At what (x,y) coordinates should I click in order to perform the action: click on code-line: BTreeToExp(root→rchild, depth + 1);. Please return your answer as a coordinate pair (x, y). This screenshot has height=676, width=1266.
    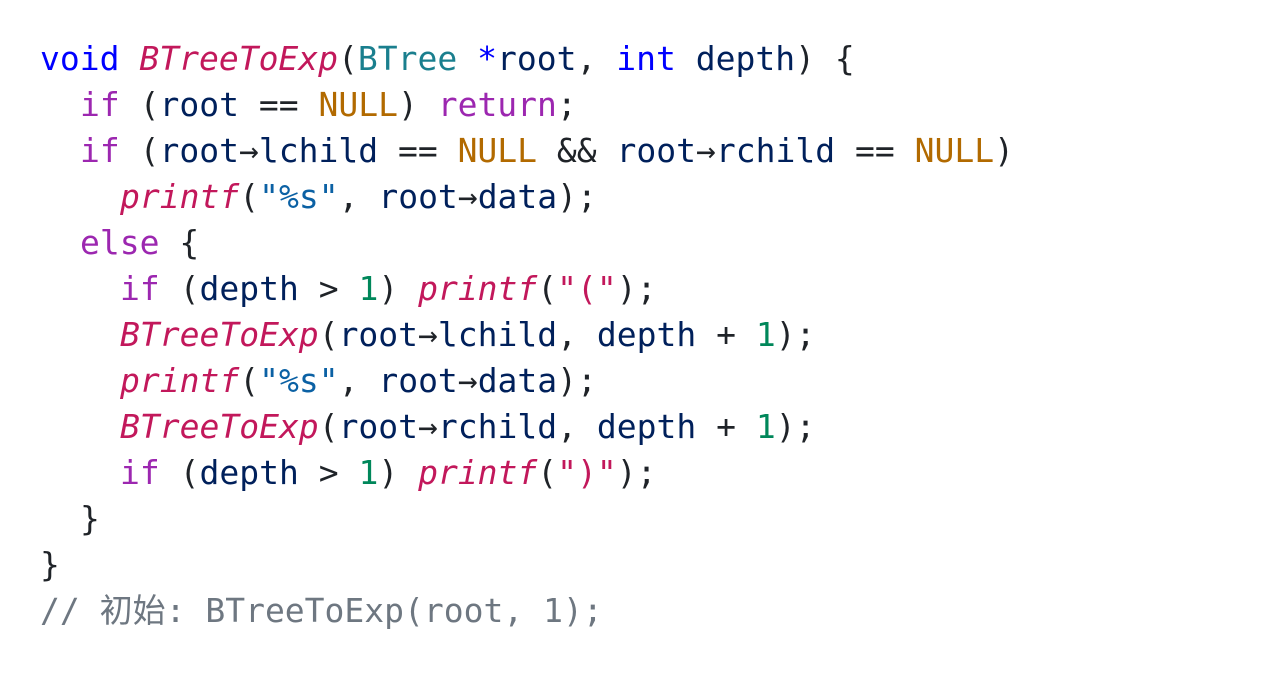
    Looking at the image, I should click on (527, 427).